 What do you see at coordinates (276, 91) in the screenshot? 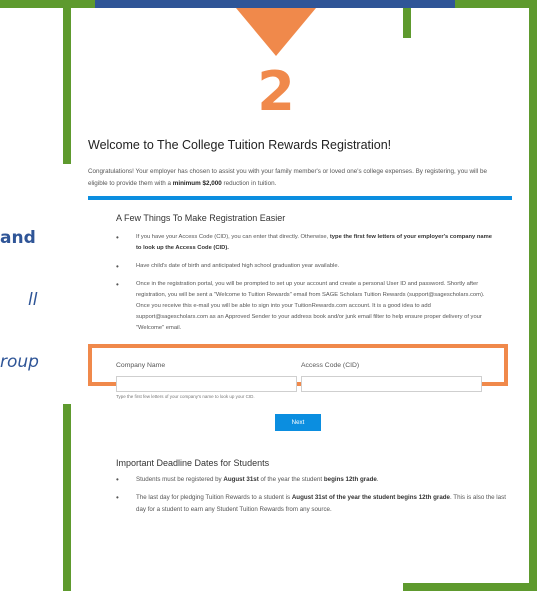
I see `step-number: 2` at bounding box center [276, 91].